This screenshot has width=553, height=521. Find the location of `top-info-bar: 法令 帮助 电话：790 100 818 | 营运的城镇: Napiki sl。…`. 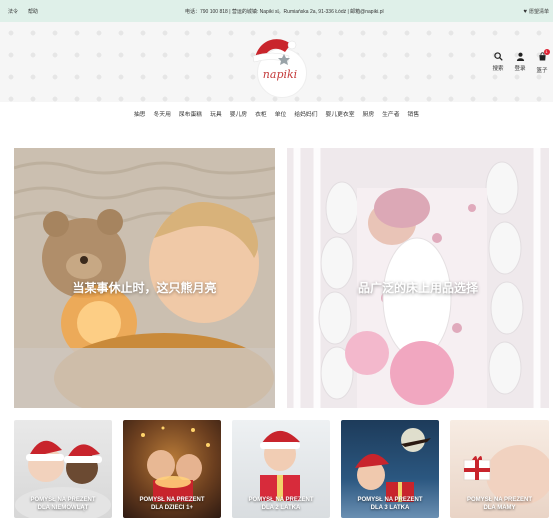

top-info-bar: 法令 帮助 电话：790 100 818 | 营运的城镇: Napiki sl。… is located at coordinates (276, 11).